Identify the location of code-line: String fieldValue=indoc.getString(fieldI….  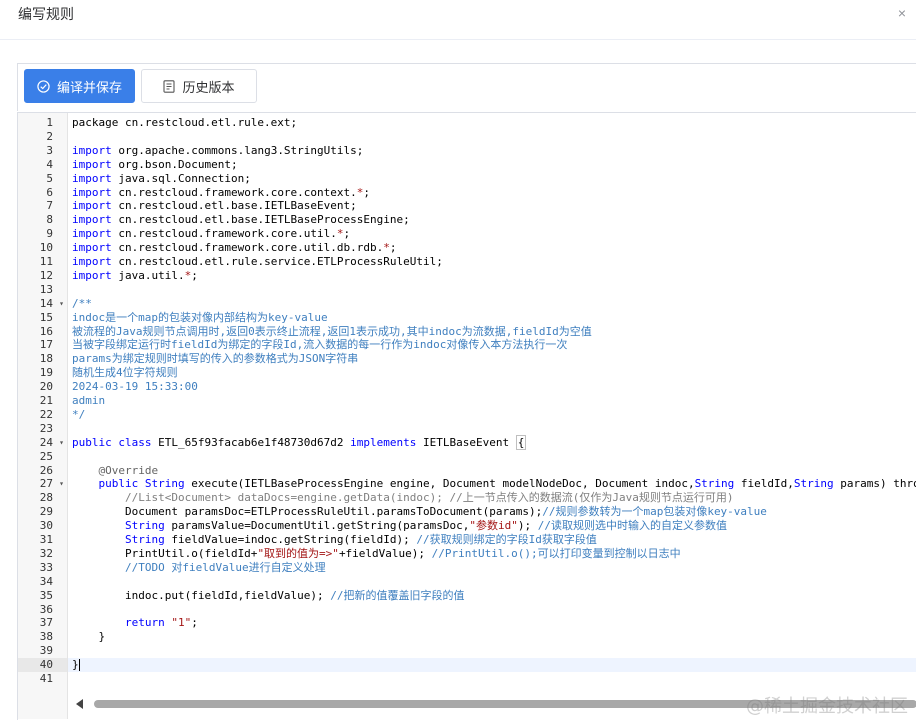
(492, 540).